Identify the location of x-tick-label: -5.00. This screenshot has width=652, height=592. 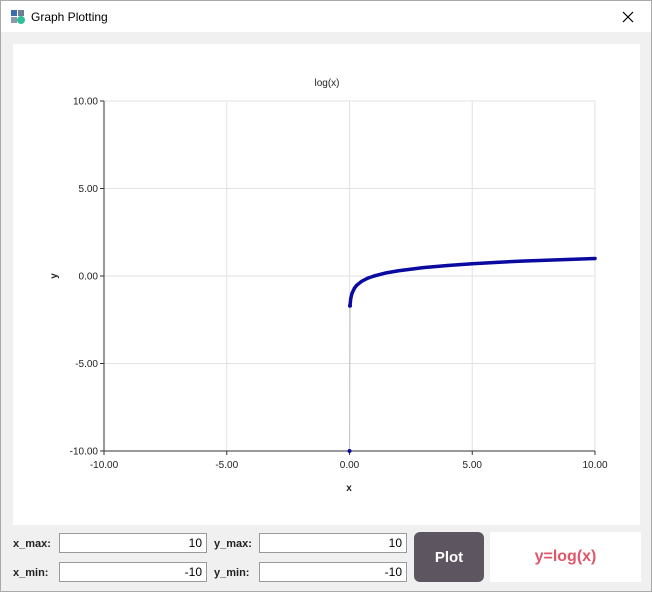
(226, 465).